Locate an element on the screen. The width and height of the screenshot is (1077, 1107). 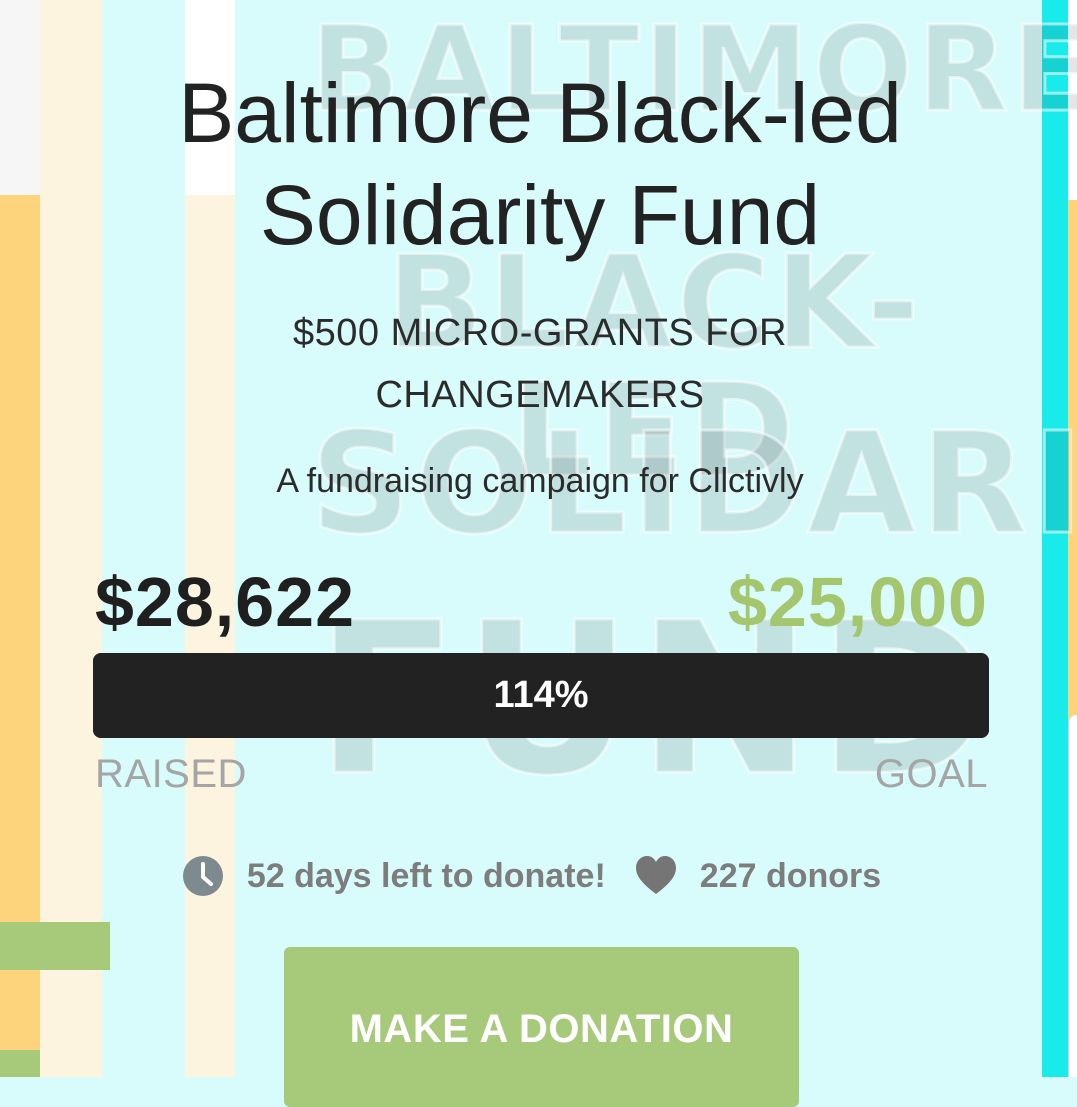
raised-label: RAISED is located at coordinates (171, 774).